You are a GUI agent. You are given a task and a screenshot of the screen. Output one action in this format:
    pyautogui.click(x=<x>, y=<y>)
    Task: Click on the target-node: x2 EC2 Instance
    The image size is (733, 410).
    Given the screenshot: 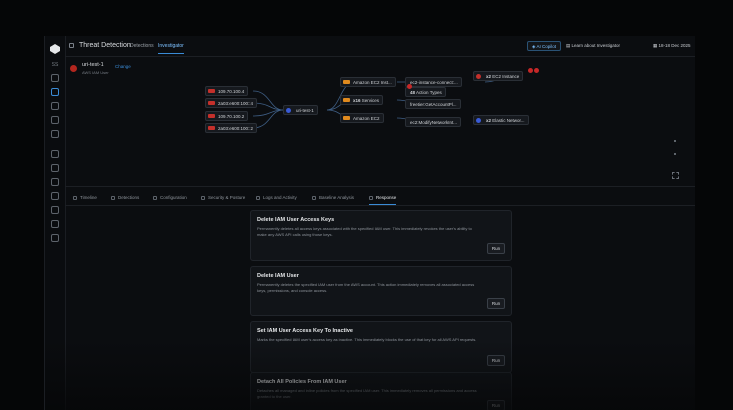 What is the action you would take?
    pyautogui.click(x=498, y=76)
    